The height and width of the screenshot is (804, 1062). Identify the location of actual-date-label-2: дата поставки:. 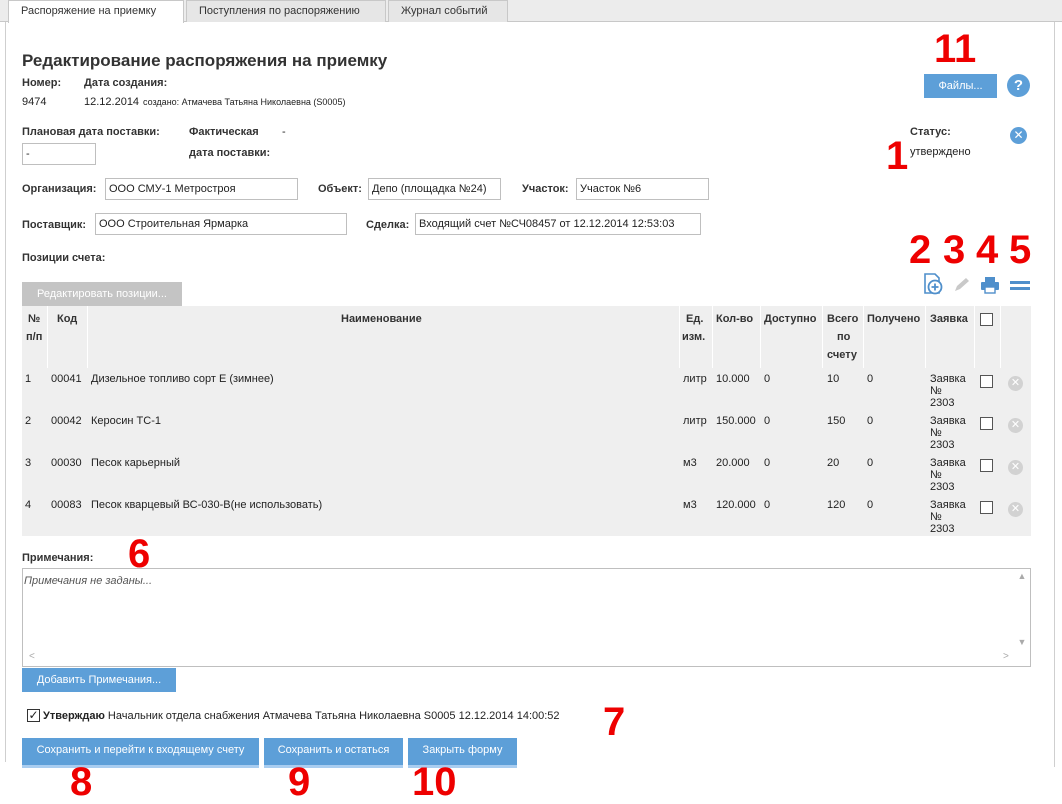
(230, 153).